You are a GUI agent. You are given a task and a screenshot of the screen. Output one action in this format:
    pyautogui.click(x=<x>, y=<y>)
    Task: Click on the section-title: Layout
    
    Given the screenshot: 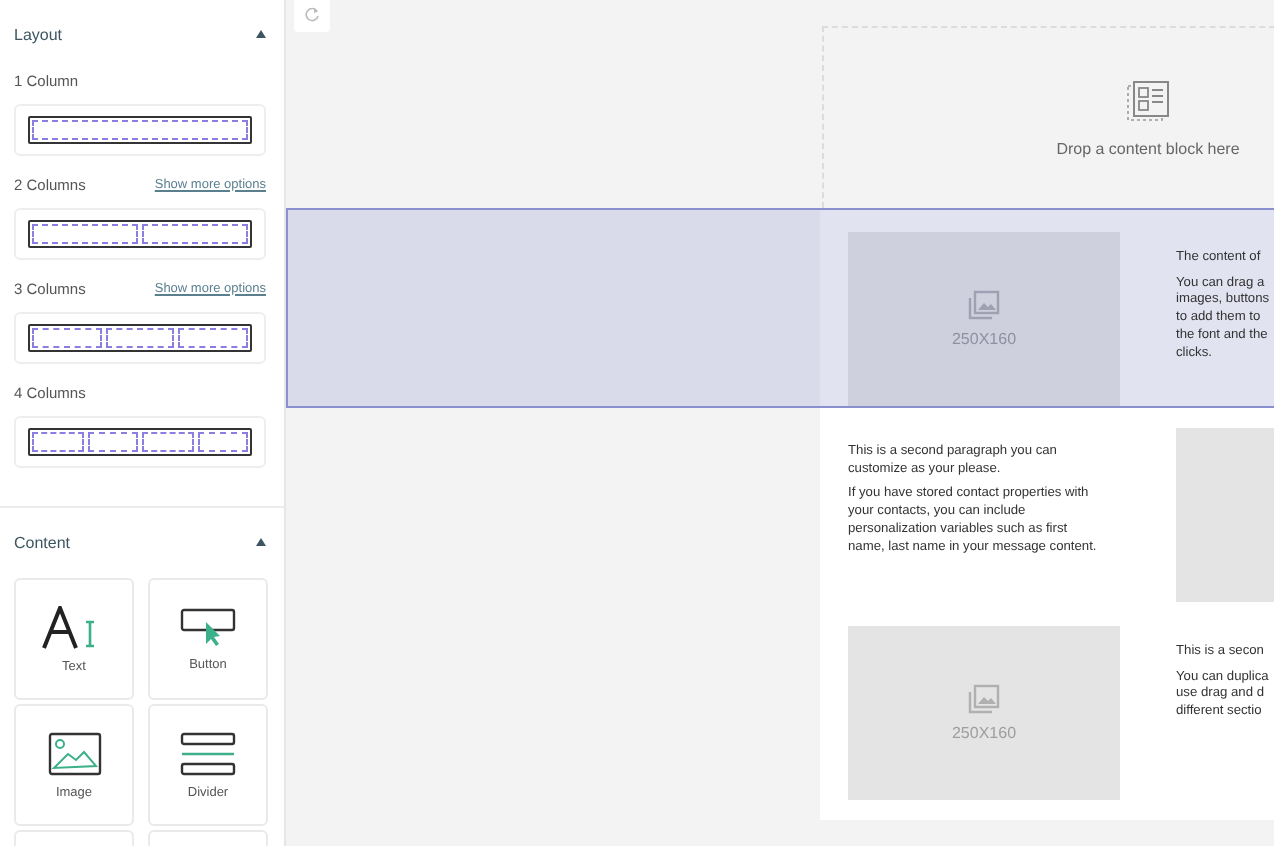 What is the action you would take?
    pyautogui.click(x=38, y=34)
    